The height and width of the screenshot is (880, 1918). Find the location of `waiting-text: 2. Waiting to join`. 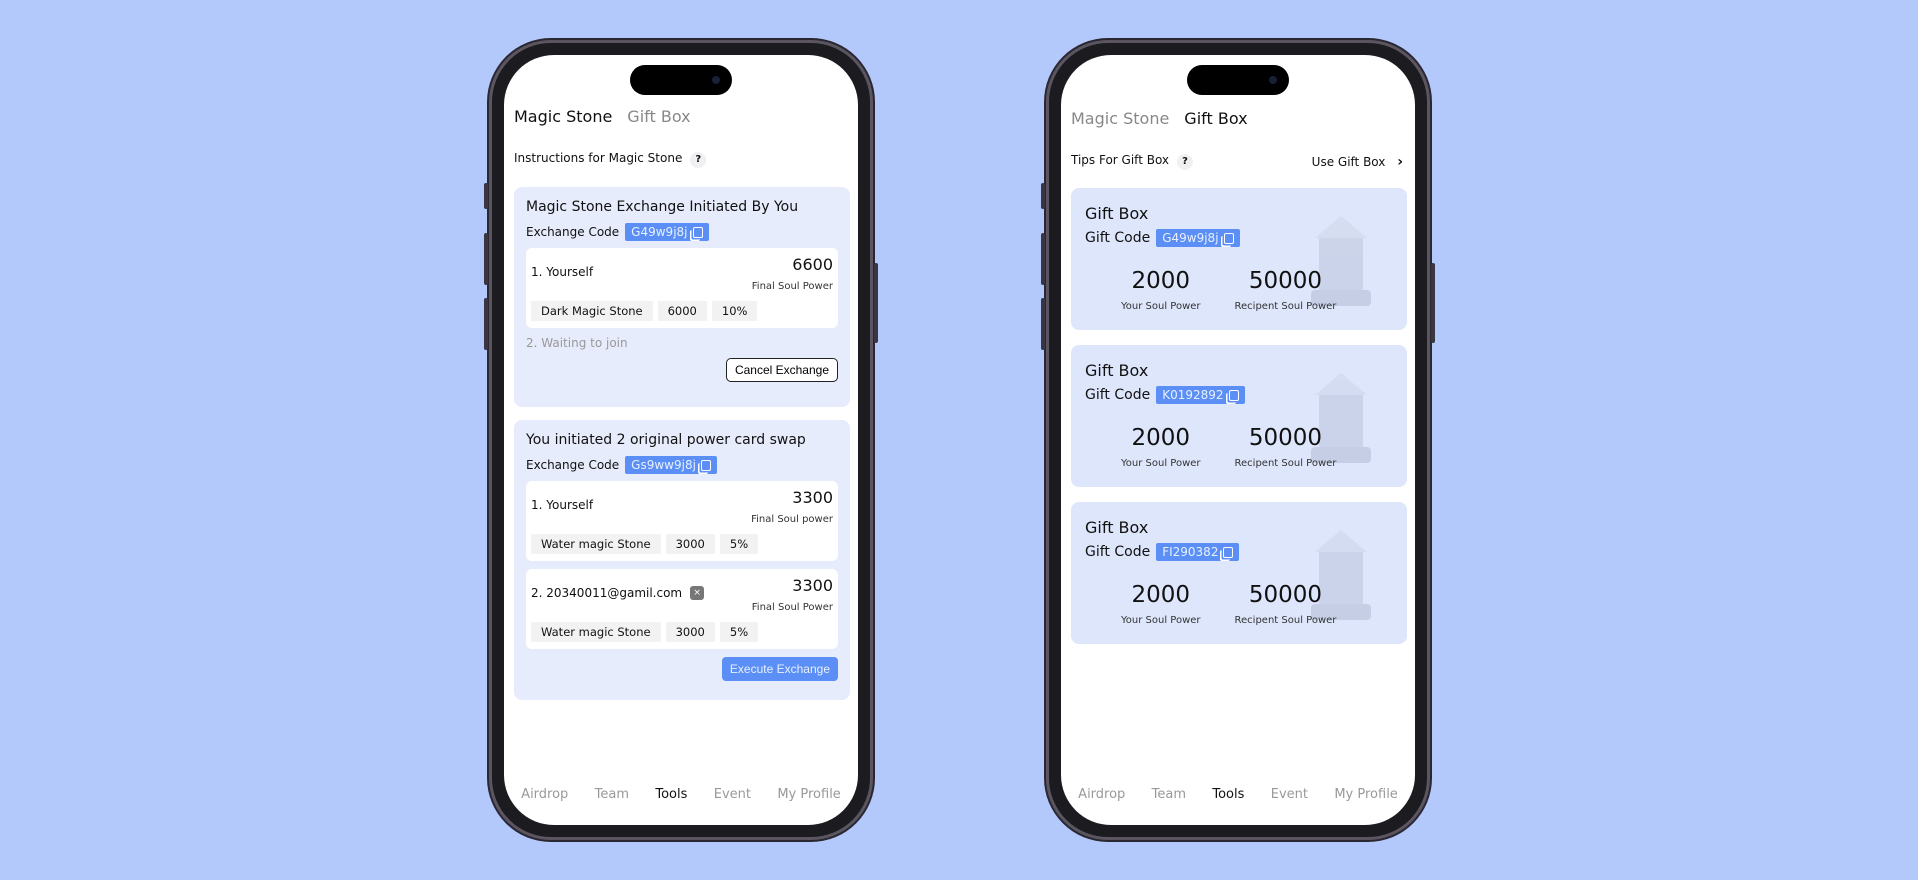

waiting-text: 2. Waiting to join is located at coordinates (577, 343).